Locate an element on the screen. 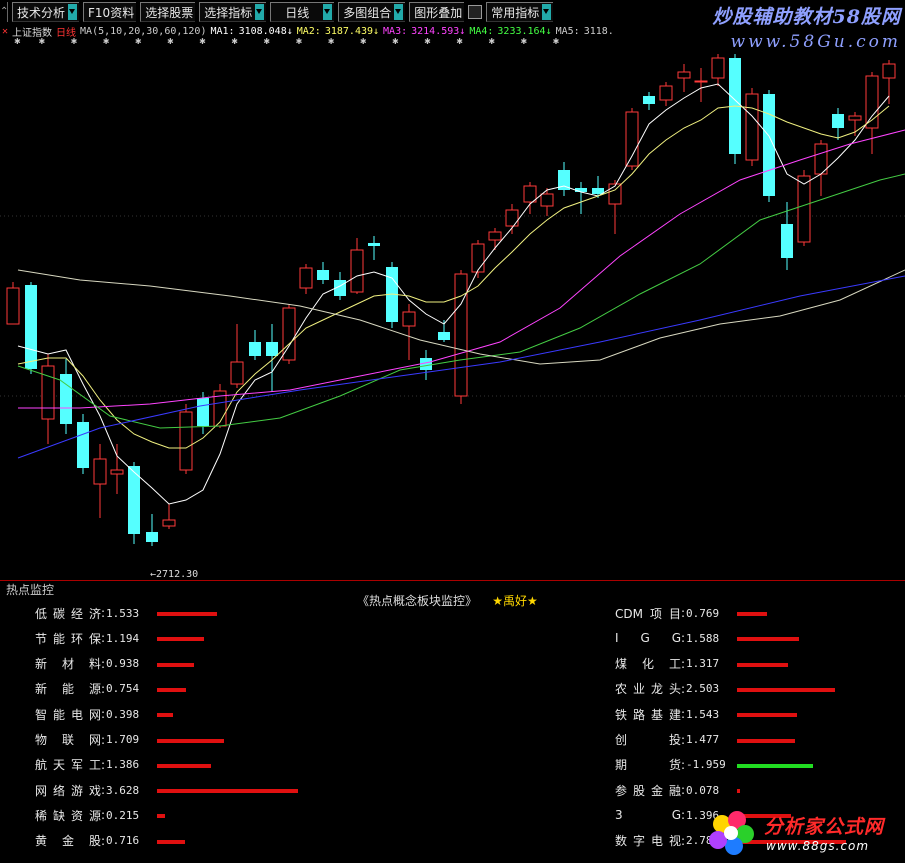  site-logo: 分析家公式网 www.88gs.com is located at coordinates (802, 833).